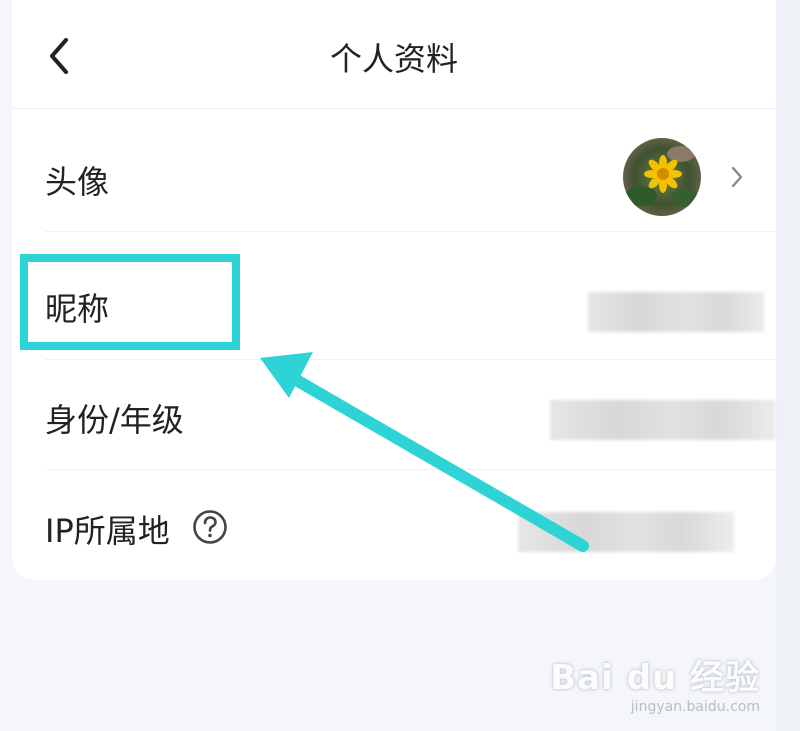  I want to click on identity-grade-value-blurred, so click(663, 420).